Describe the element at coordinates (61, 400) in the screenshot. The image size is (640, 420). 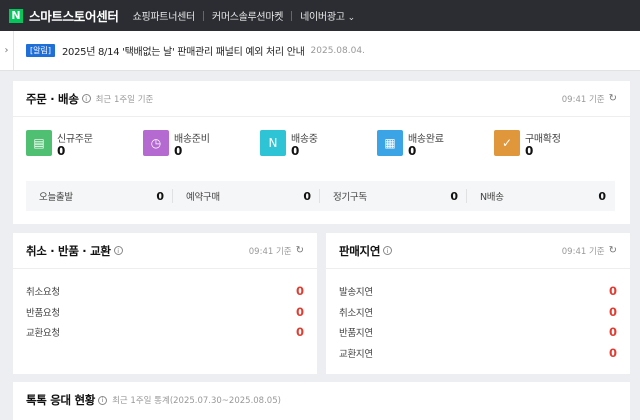
I see `talktalk-card-title: 톡톡 응대 현황` at that location.